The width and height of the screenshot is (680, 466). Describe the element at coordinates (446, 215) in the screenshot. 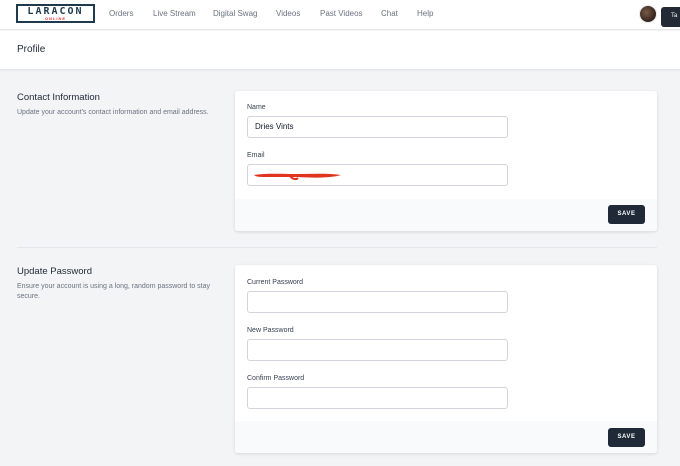

I see `contact-card-footer: SAVE` at that location.